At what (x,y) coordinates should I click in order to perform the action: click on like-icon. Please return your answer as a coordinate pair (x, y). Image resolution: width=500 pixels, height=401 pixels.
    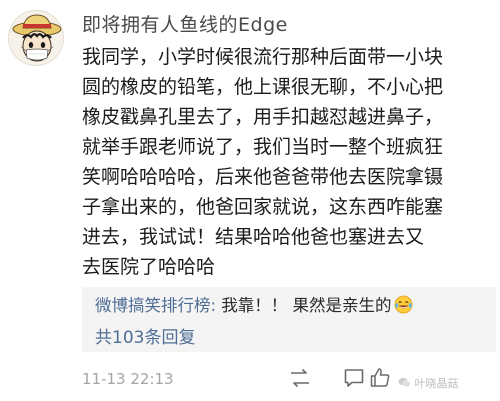
    Looking at the image, I should click on (380, 378).